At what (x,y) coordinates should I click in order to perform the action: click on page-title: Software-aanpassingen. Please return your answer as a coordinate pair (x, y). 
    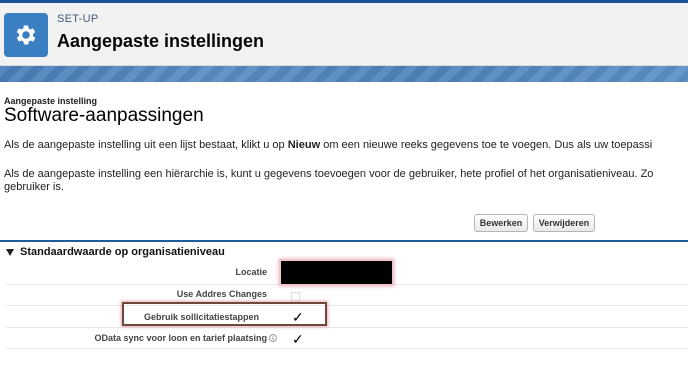
    Looking at the image, I should click on (104, 115).